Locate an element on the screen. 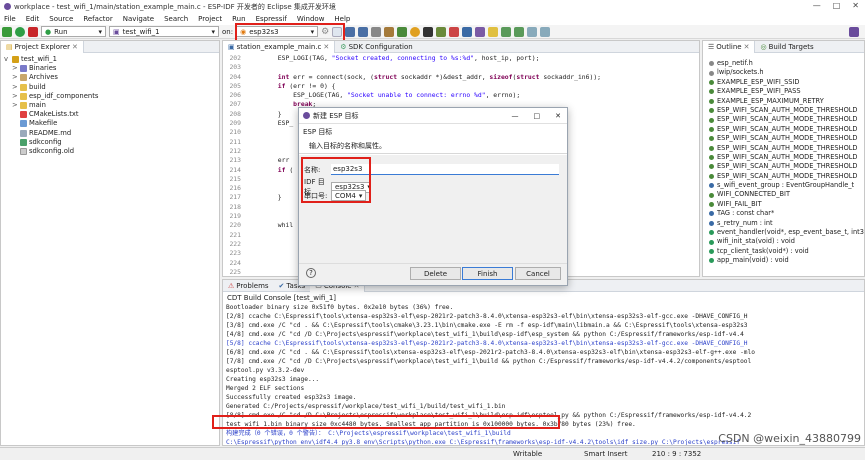 This screenshot has width=865, height=460. tab-outline: ☰ Outline ✕ is located at coordinates (729, 47).